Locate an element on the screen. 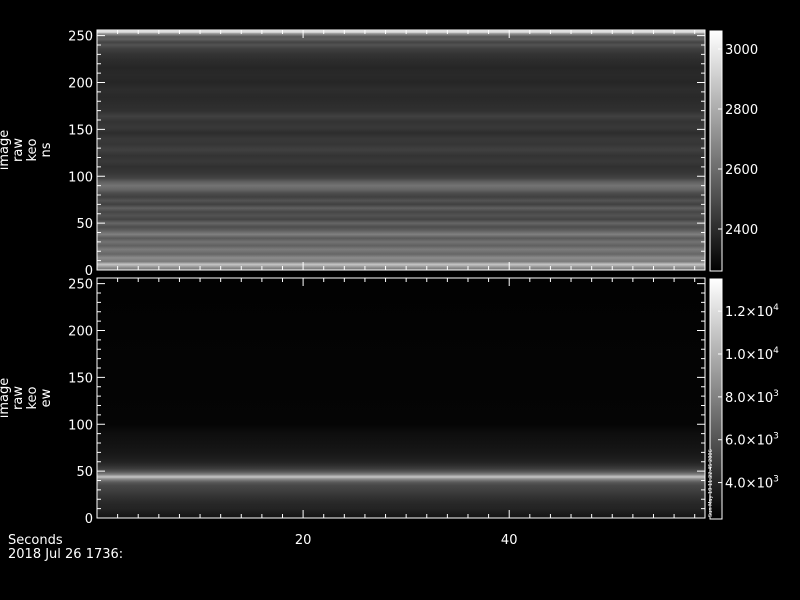 This screenshot has width=800, height=600. ylabel-ew-line-4: ew is located at coordinates (46, 397).